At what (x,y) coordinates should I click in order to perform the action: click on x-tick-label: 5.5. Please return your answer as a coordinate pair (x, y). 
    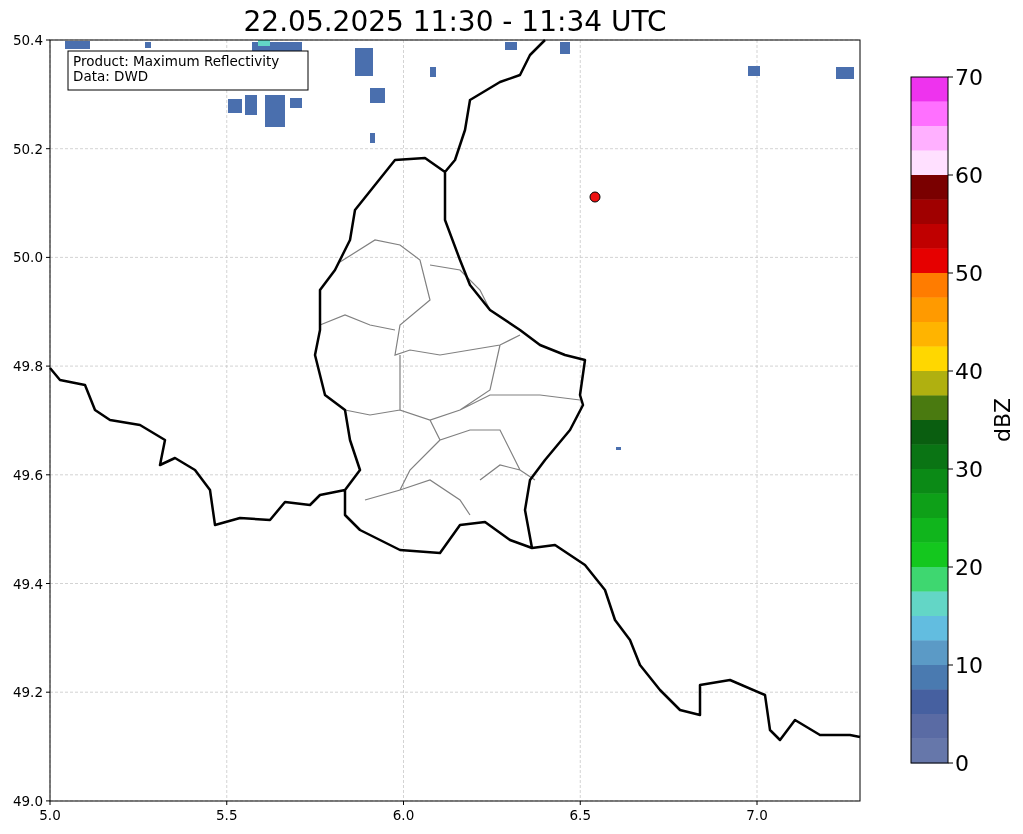
    Looking at the image, I should click on (227, 815).